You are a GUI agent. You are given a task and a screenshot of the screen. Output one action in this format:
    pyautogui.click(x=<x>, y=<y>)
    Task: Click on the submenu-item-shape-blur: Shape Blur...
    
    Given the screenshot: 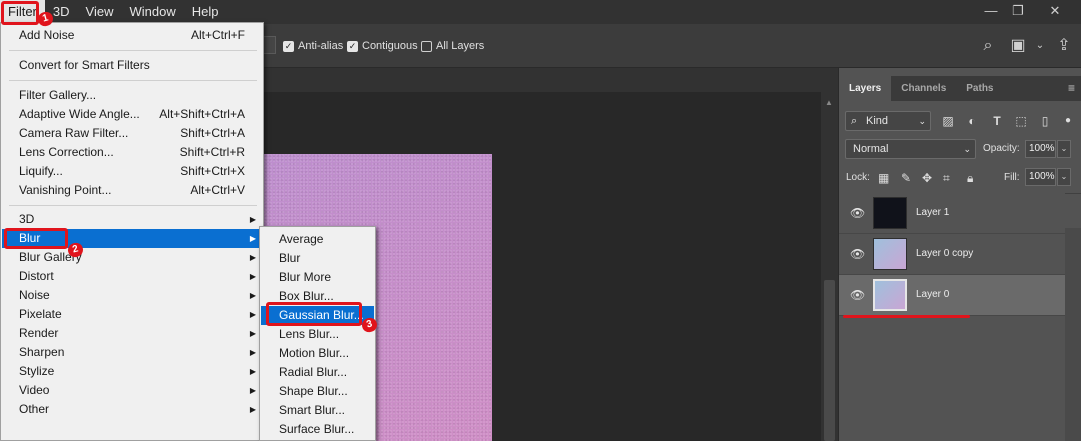 What is the action you would take?
    pyautogui.click(x=317, y=391)
    